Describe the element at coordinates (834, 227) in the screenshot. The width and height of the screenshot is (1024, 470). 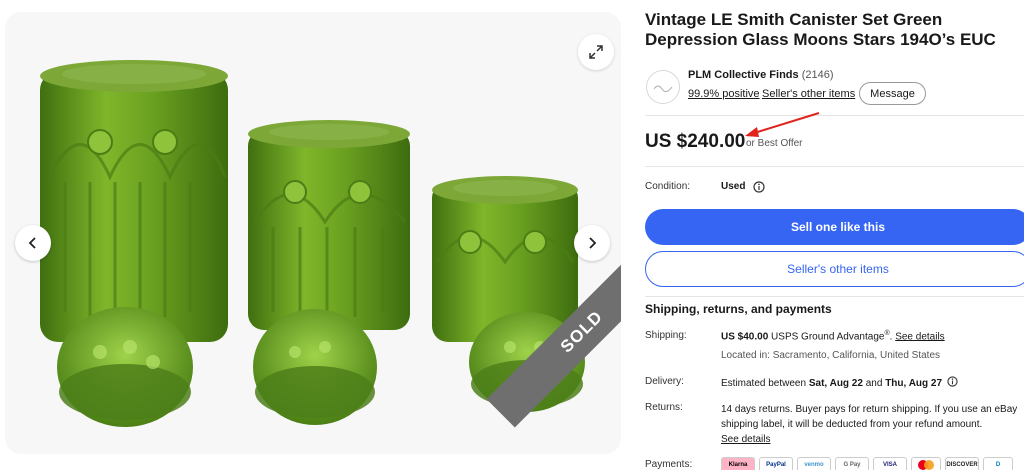
I see `sell-one-like-this-button: Sell one like this` at that location.